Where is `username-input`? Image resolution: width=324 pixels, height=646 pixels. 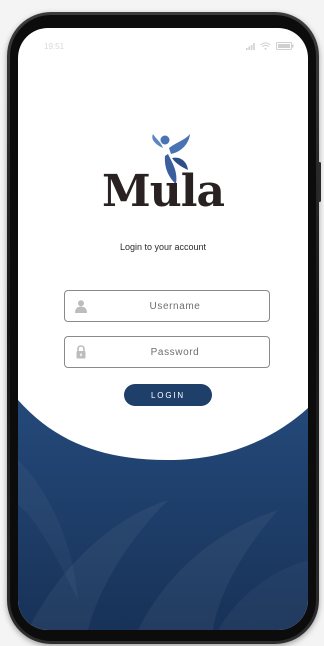 username-input is located at coordinates (175, 306).